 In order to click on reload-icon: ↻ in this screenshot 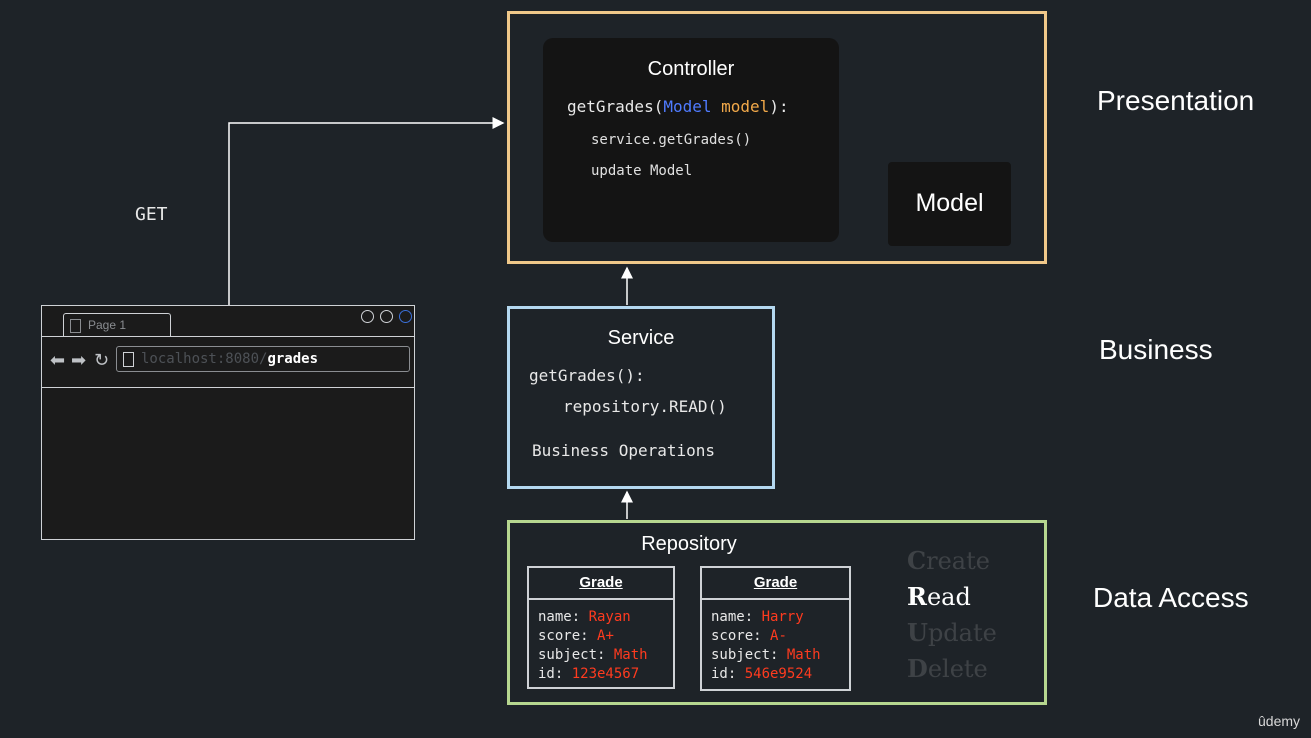, I will do `click(101, 360)`.